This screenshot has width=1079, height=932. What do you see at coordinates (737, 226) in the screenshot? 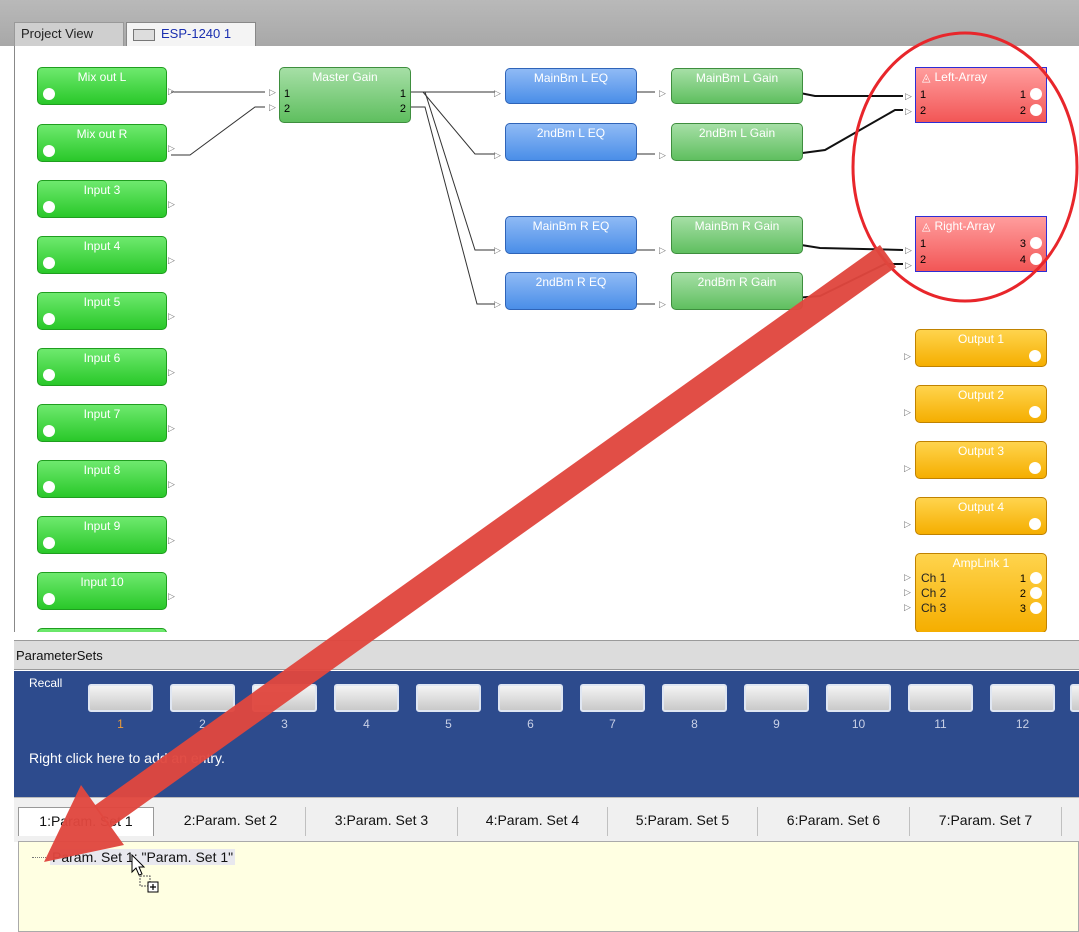
I see `block-label: MainBm R Gain` at bounding box center [737, 226].